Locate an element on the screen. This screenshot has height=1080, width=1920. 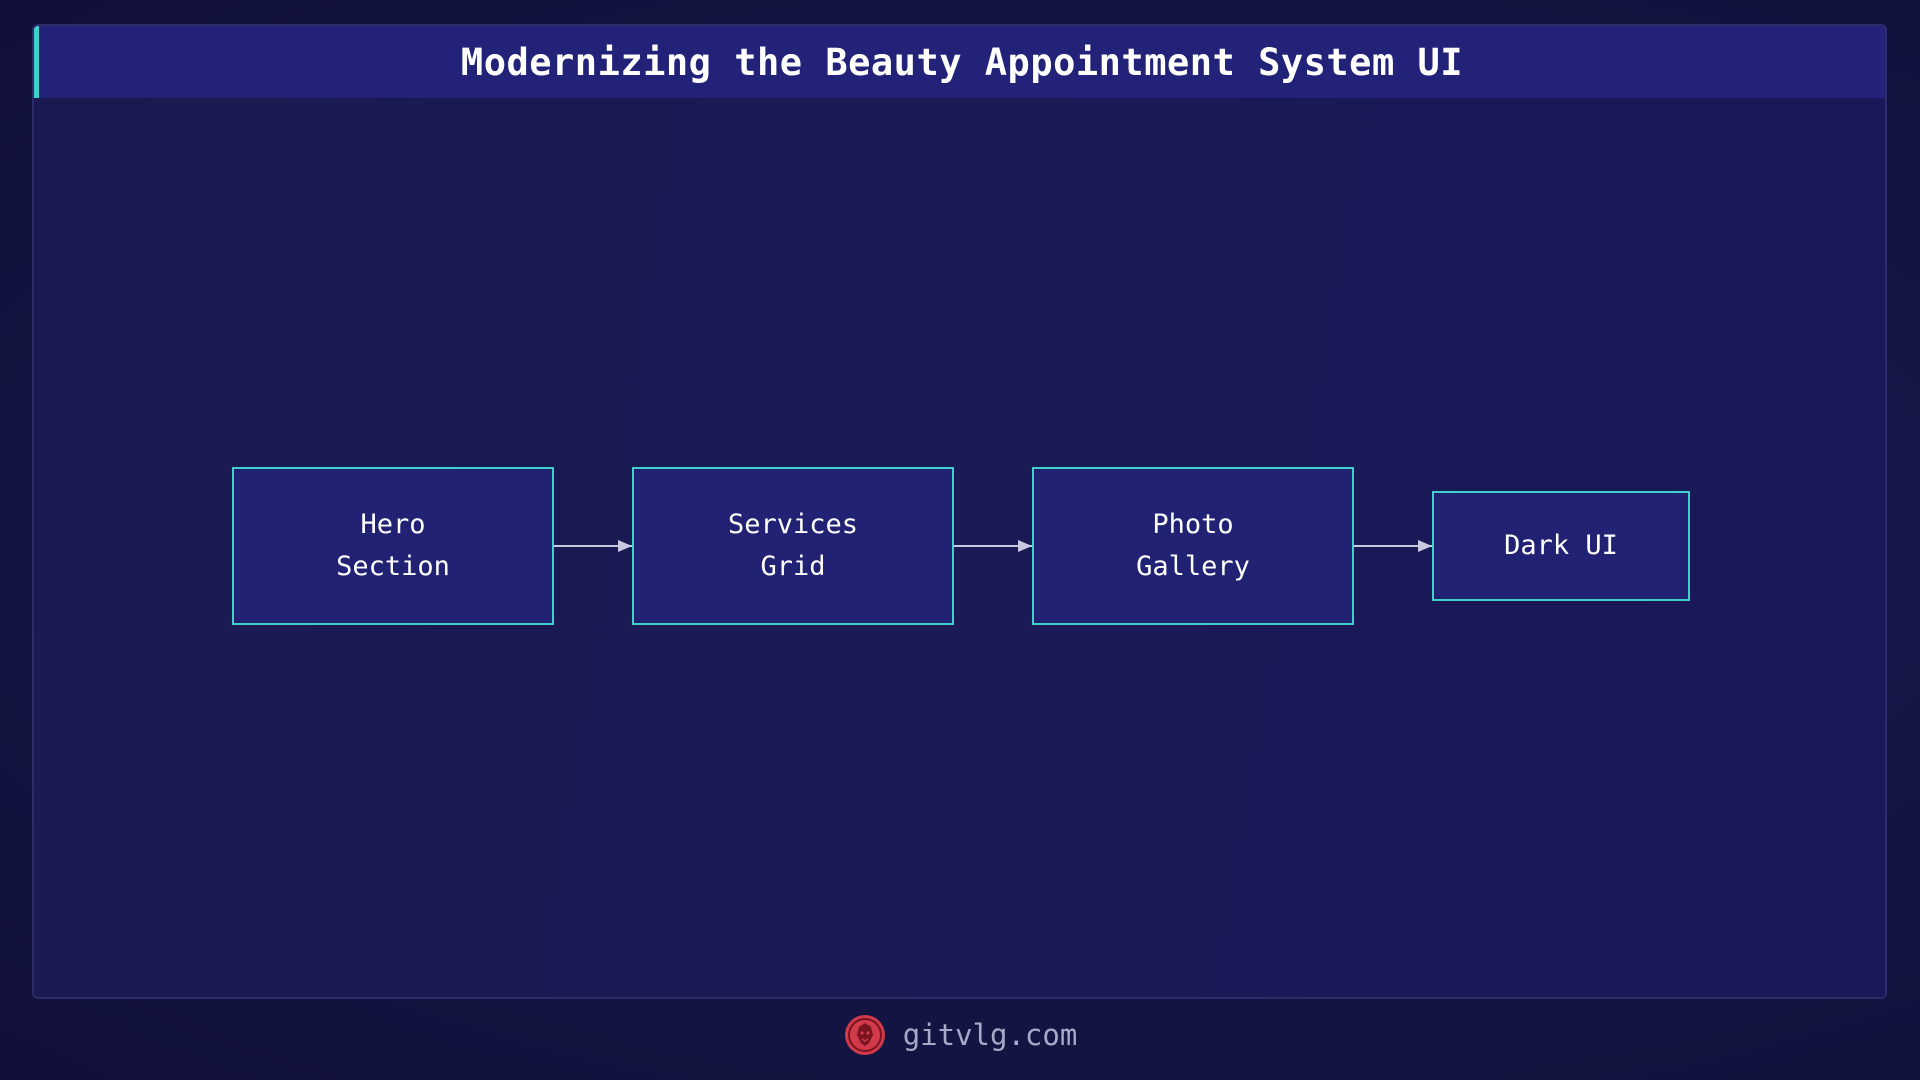
footer-site-link: gitvlg.com is located at coordinates (990, 1035).